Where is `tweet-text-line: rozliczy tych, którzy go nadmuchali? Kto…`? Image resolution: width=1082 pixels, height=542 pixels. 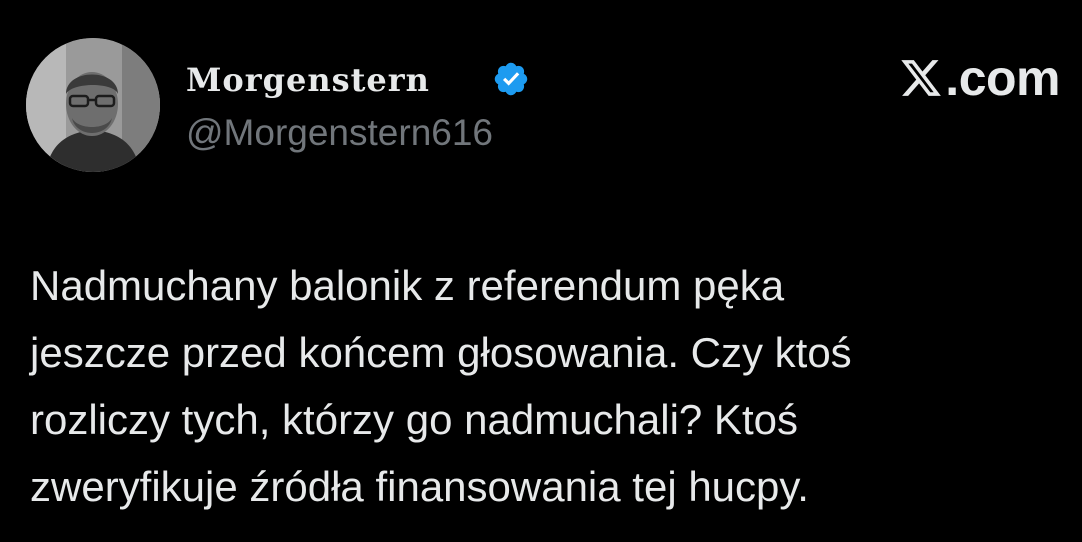 tweet-text-line: rozliczy tych, którzy go nadmuchali? Kto… is located at coordinates (414, 419).